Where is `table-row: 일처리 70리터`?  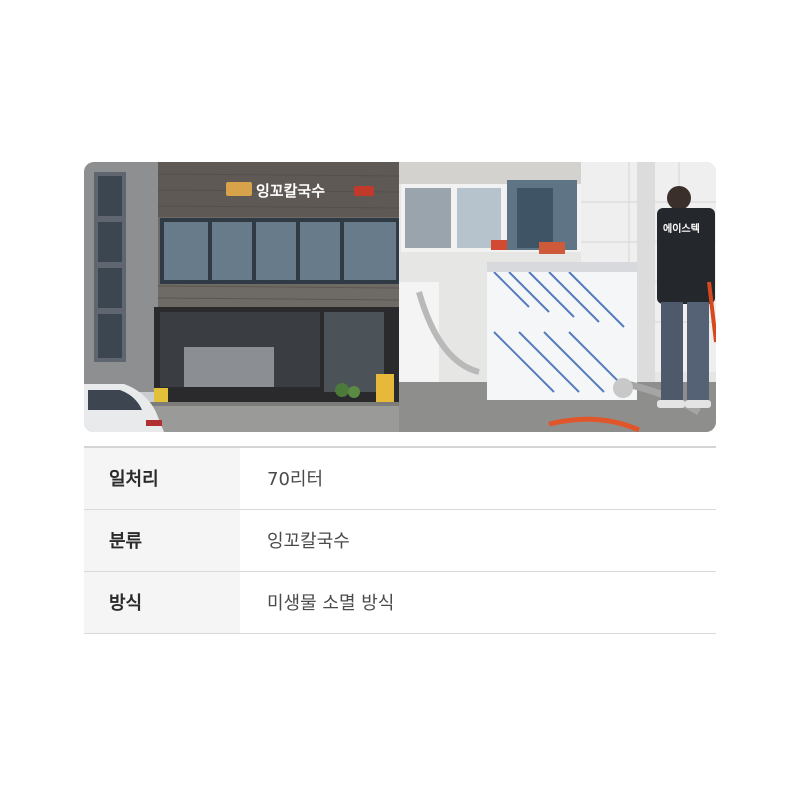 table-row: 일처리 70리터 is located at coordinates (400, 477).